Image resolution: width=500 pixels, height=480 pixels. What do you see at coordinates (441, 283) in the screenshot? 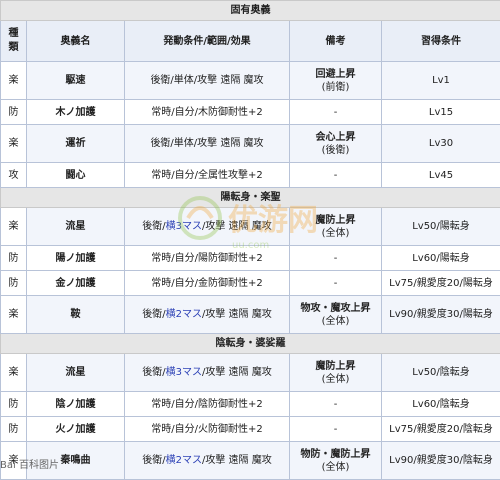
I see `cell-learn: Lv75/親愛度20/陽転身` at bounding box center [441, 283].